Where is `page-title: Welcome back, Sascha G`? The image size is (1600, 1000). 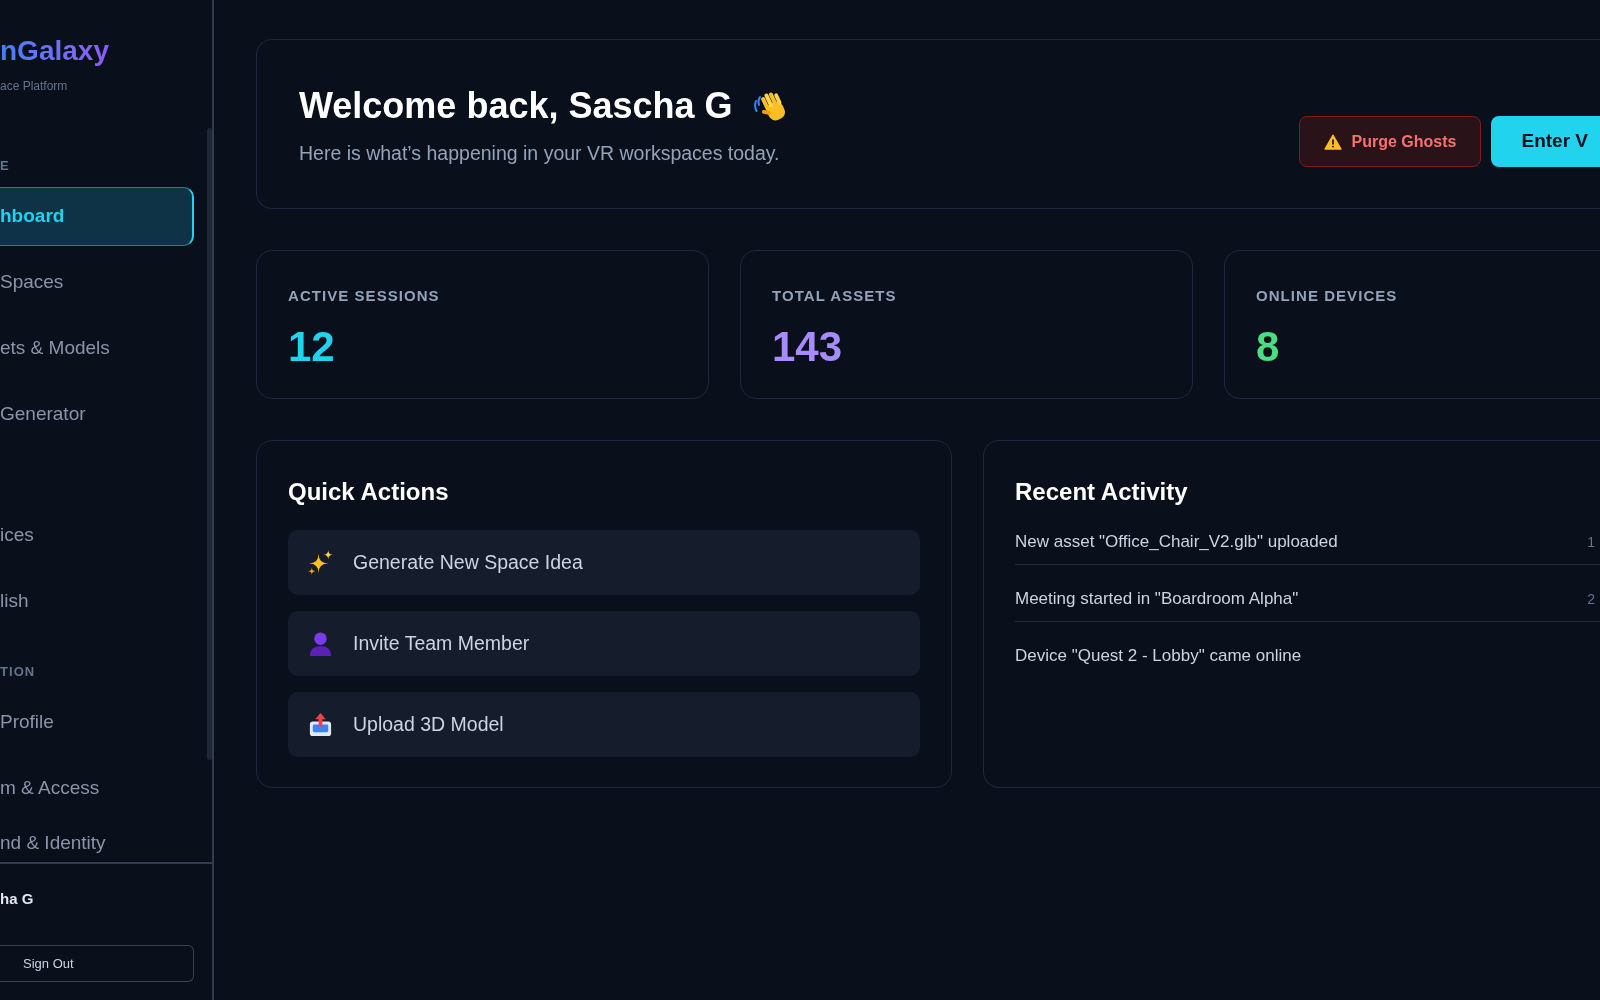 page-title: Welcome back, Sascha G is located at coordinates (516, 106).